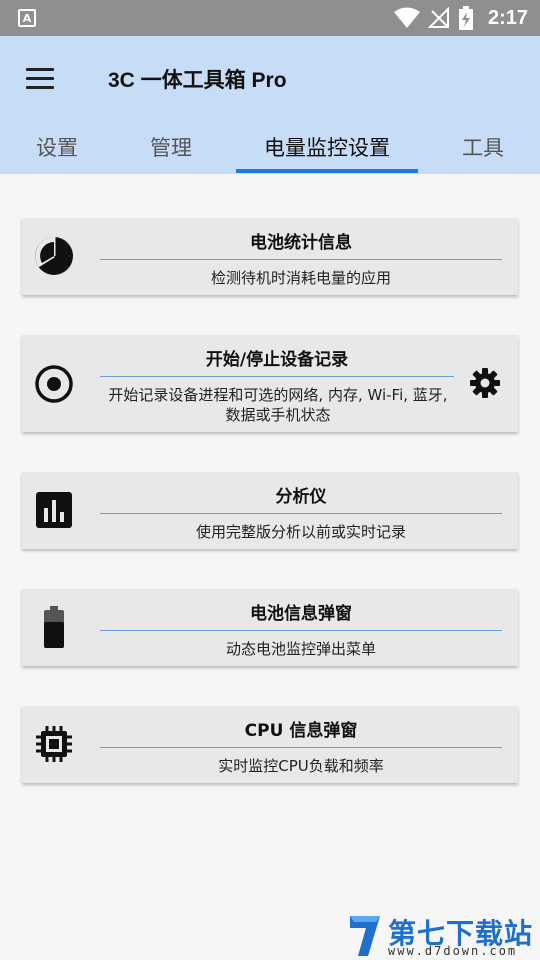  Describe the element at coordinates (301, 731) in the screenshot. I see `card-title: CPU 信息弹窗` at that location.